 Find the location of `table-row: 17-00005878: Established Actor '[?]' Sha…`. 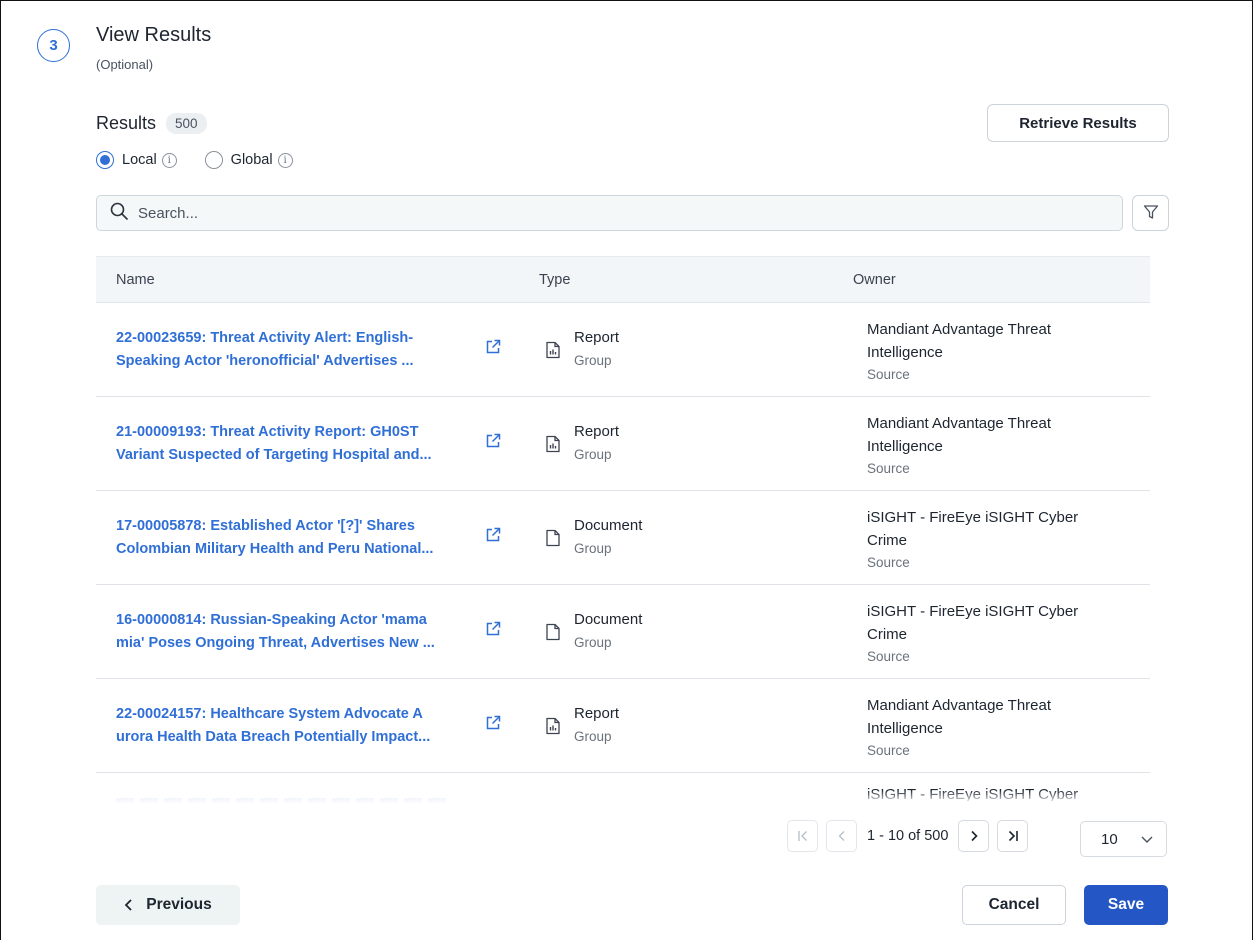

table-row: 17-00005878: Established Actor '[?]' Sha… is located at coordinates (623, 538).